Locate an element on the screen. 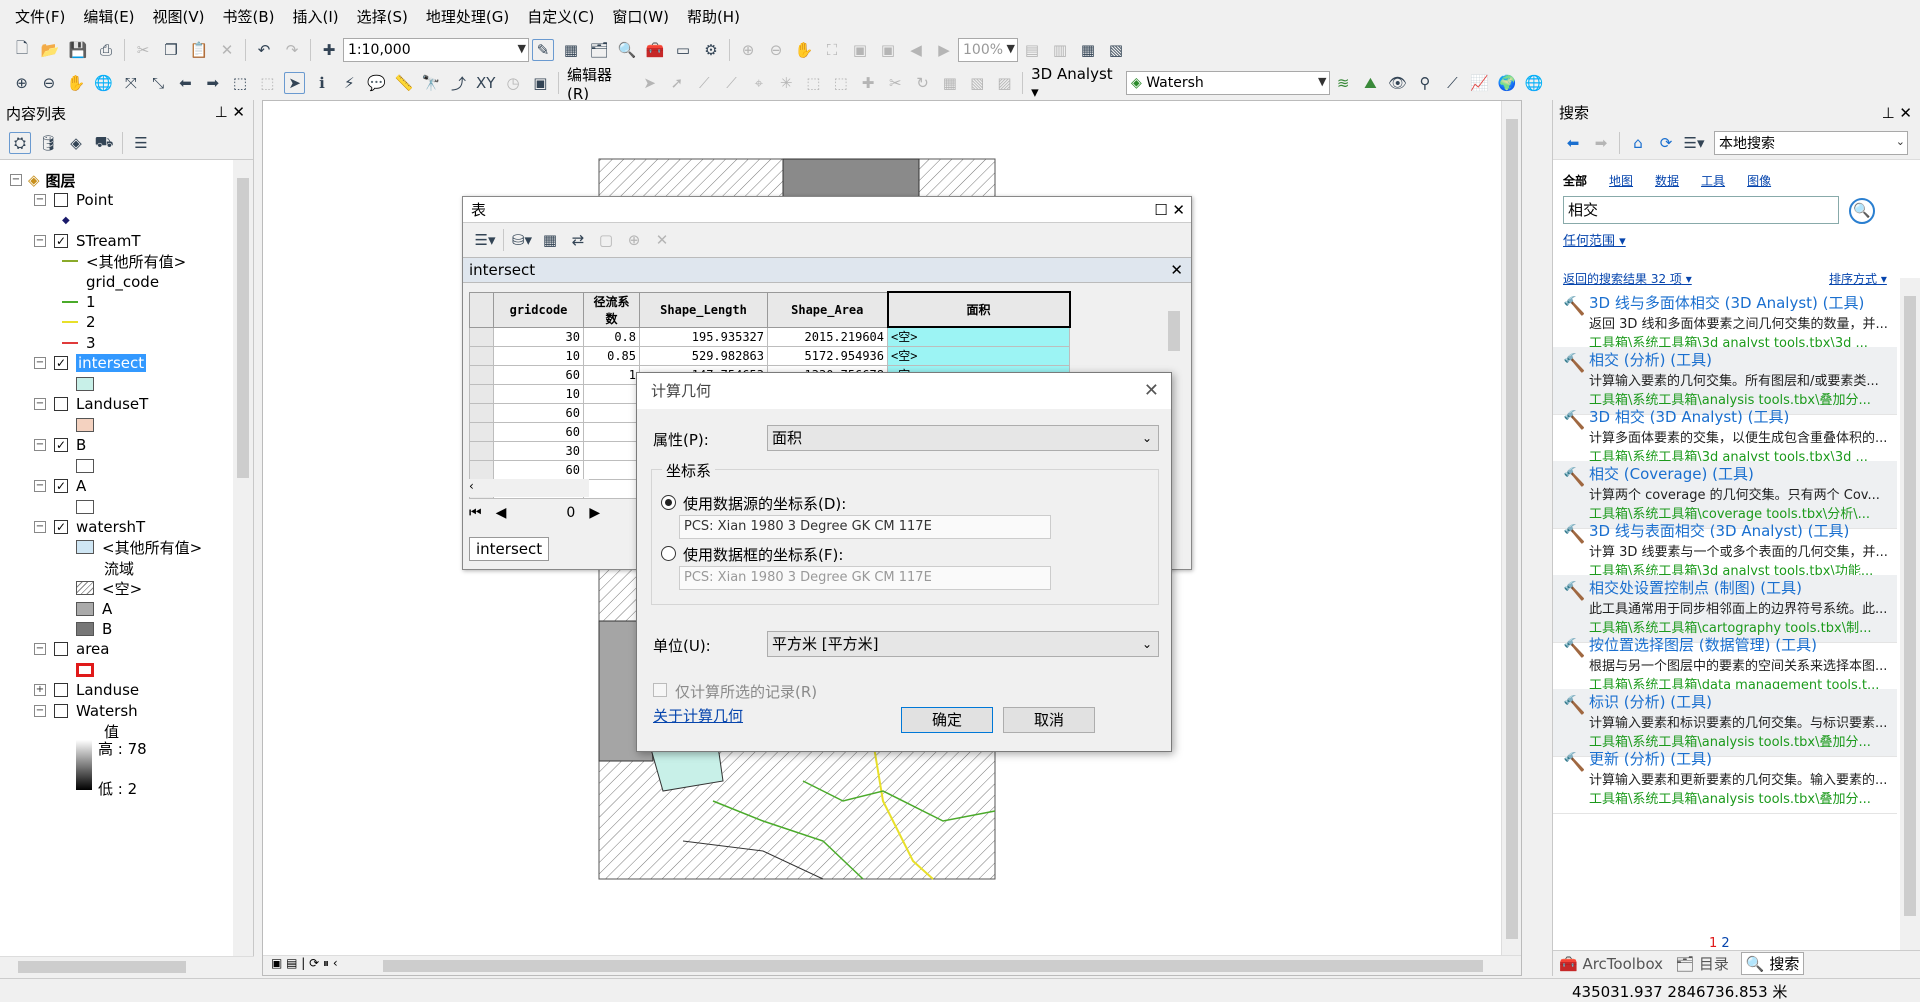 This screenshot has height=1002, width=1920. search-tab: 🔍 搜索 is located at coordinates (1772, 963).